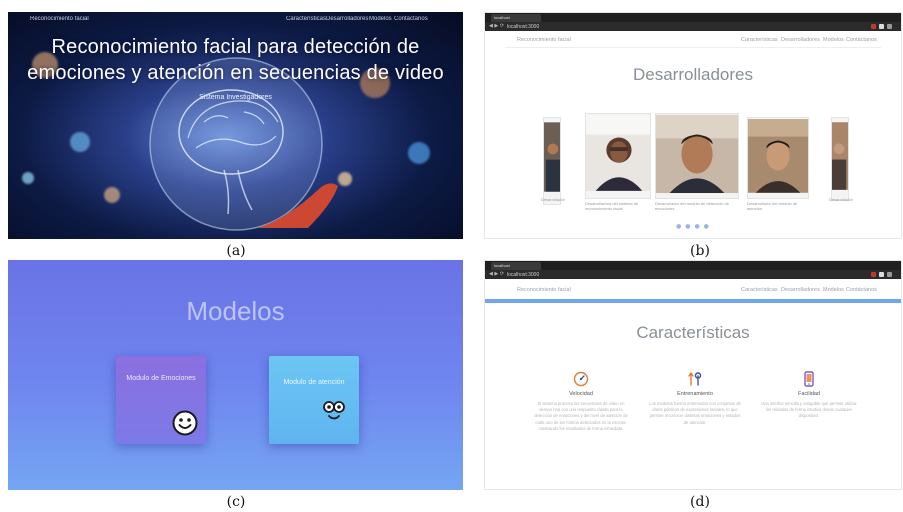  Describe the element at coordinates (161, 378) in the screenshot. I see `emotions-module-label: Modulo de Emociones` at that location.